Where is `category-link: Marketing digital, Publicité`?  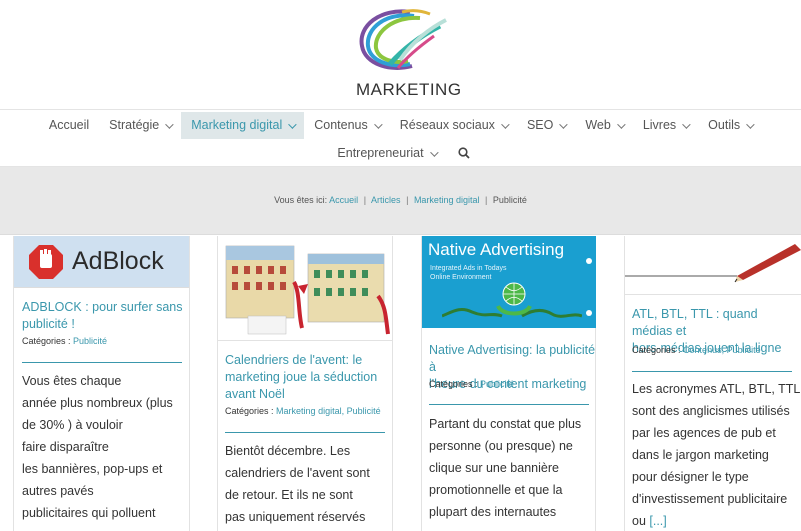
category-link: Marketing digital, Publicité is located at coordinates (328, 411).